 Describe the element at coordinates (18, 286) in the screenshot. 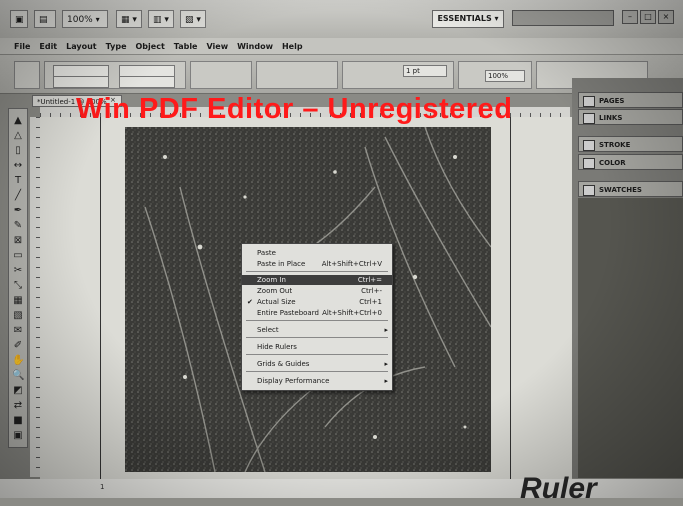

I see `free-transform-icon: ⤡` at that location.